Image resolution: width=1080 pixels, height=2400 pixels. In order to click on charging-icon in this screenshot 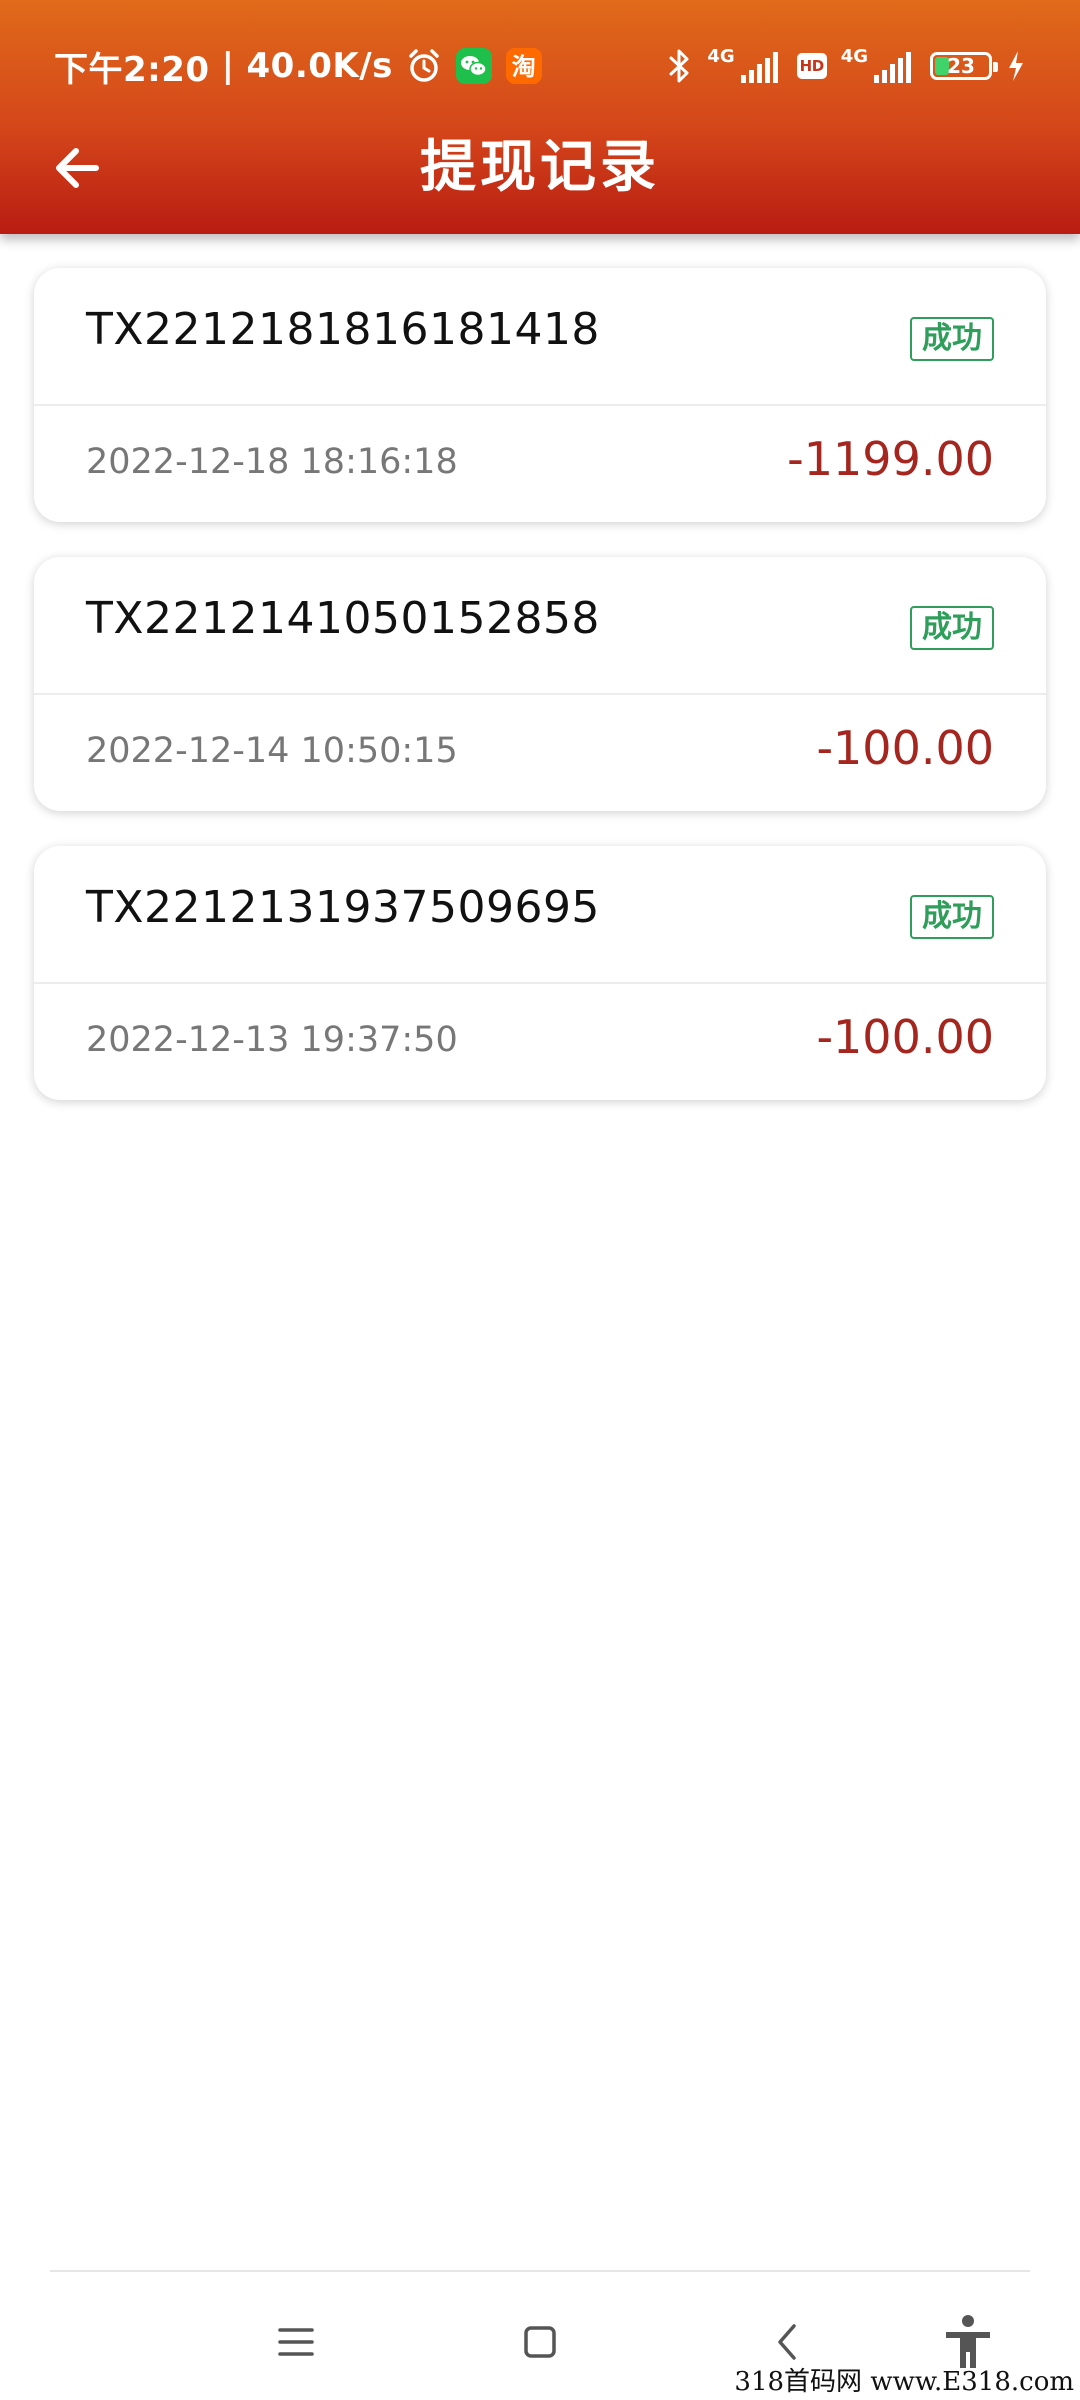, I will do `click(1016, 66)`.